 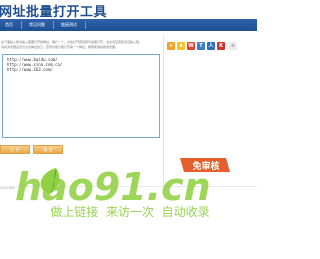 What do you see at coordinates (221, 46) in the screenshot?
I see `kaixin-icon: K` at bounding box center [221, 46].